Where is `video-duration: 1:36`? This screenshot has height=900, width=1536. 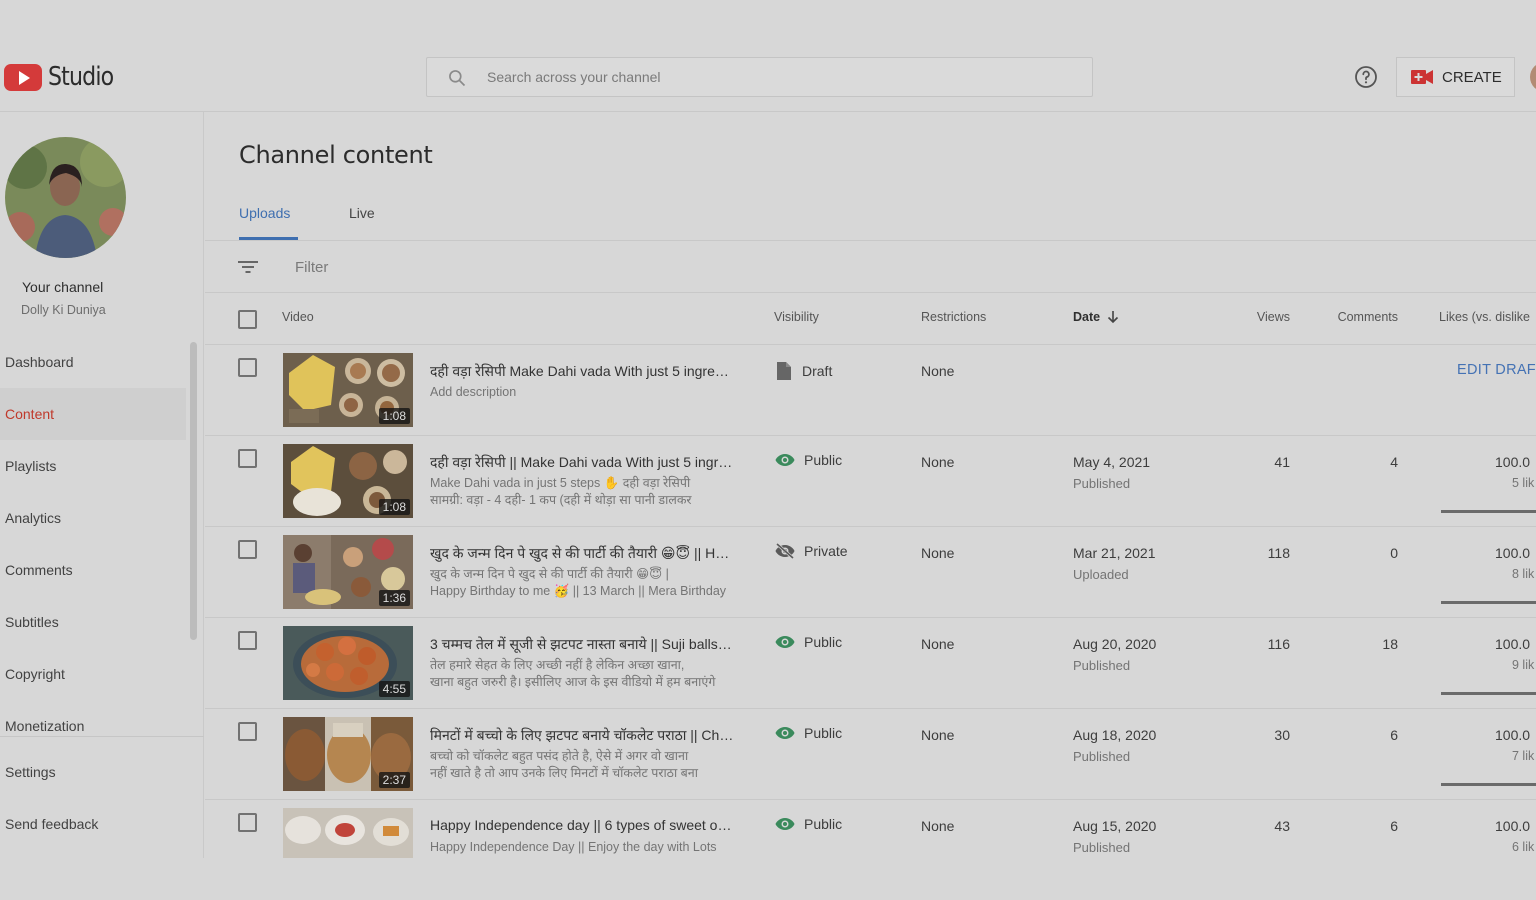 video-duration: 1:36 is located at coordinates (394, 598).